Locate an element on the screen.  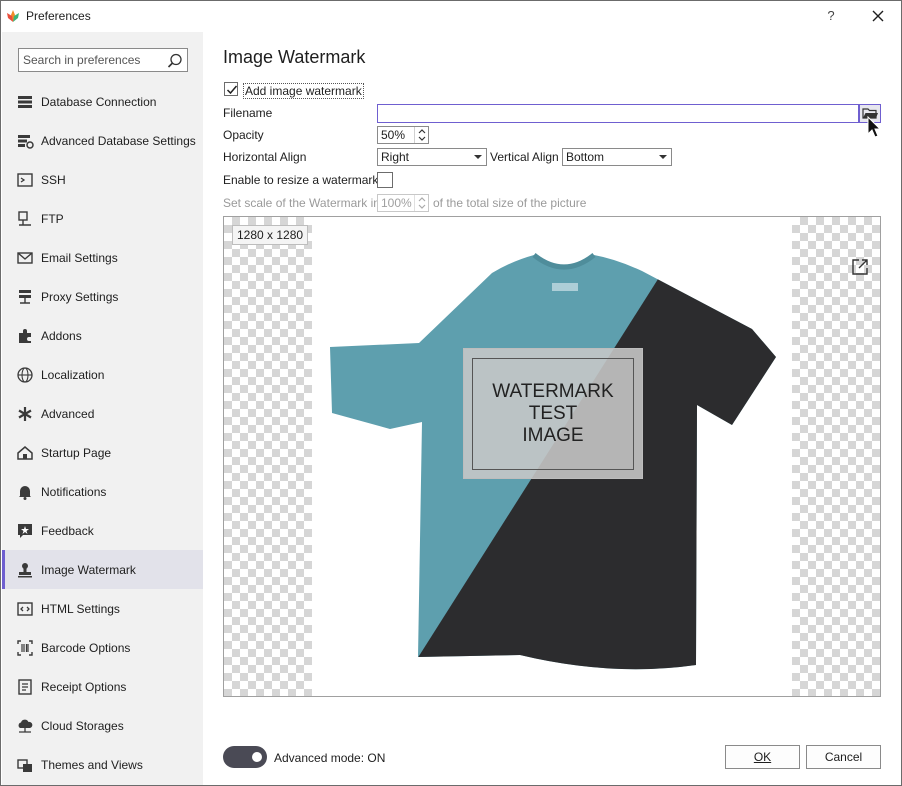
sidebar-item-notifications: Notifications is located at coordinates (102, 491).